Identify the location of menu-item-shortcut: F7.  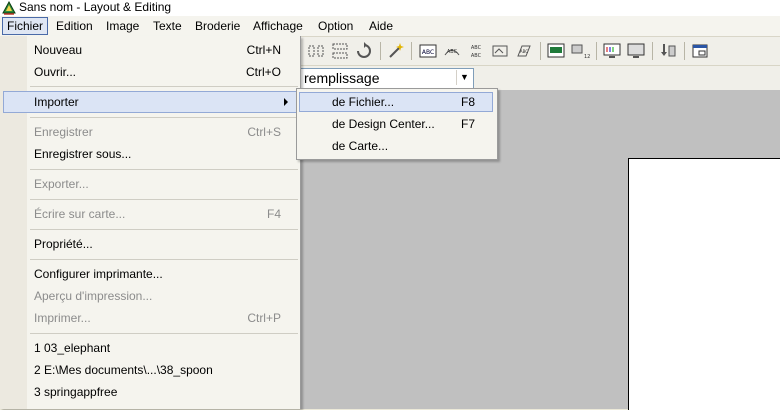
(467, 124).